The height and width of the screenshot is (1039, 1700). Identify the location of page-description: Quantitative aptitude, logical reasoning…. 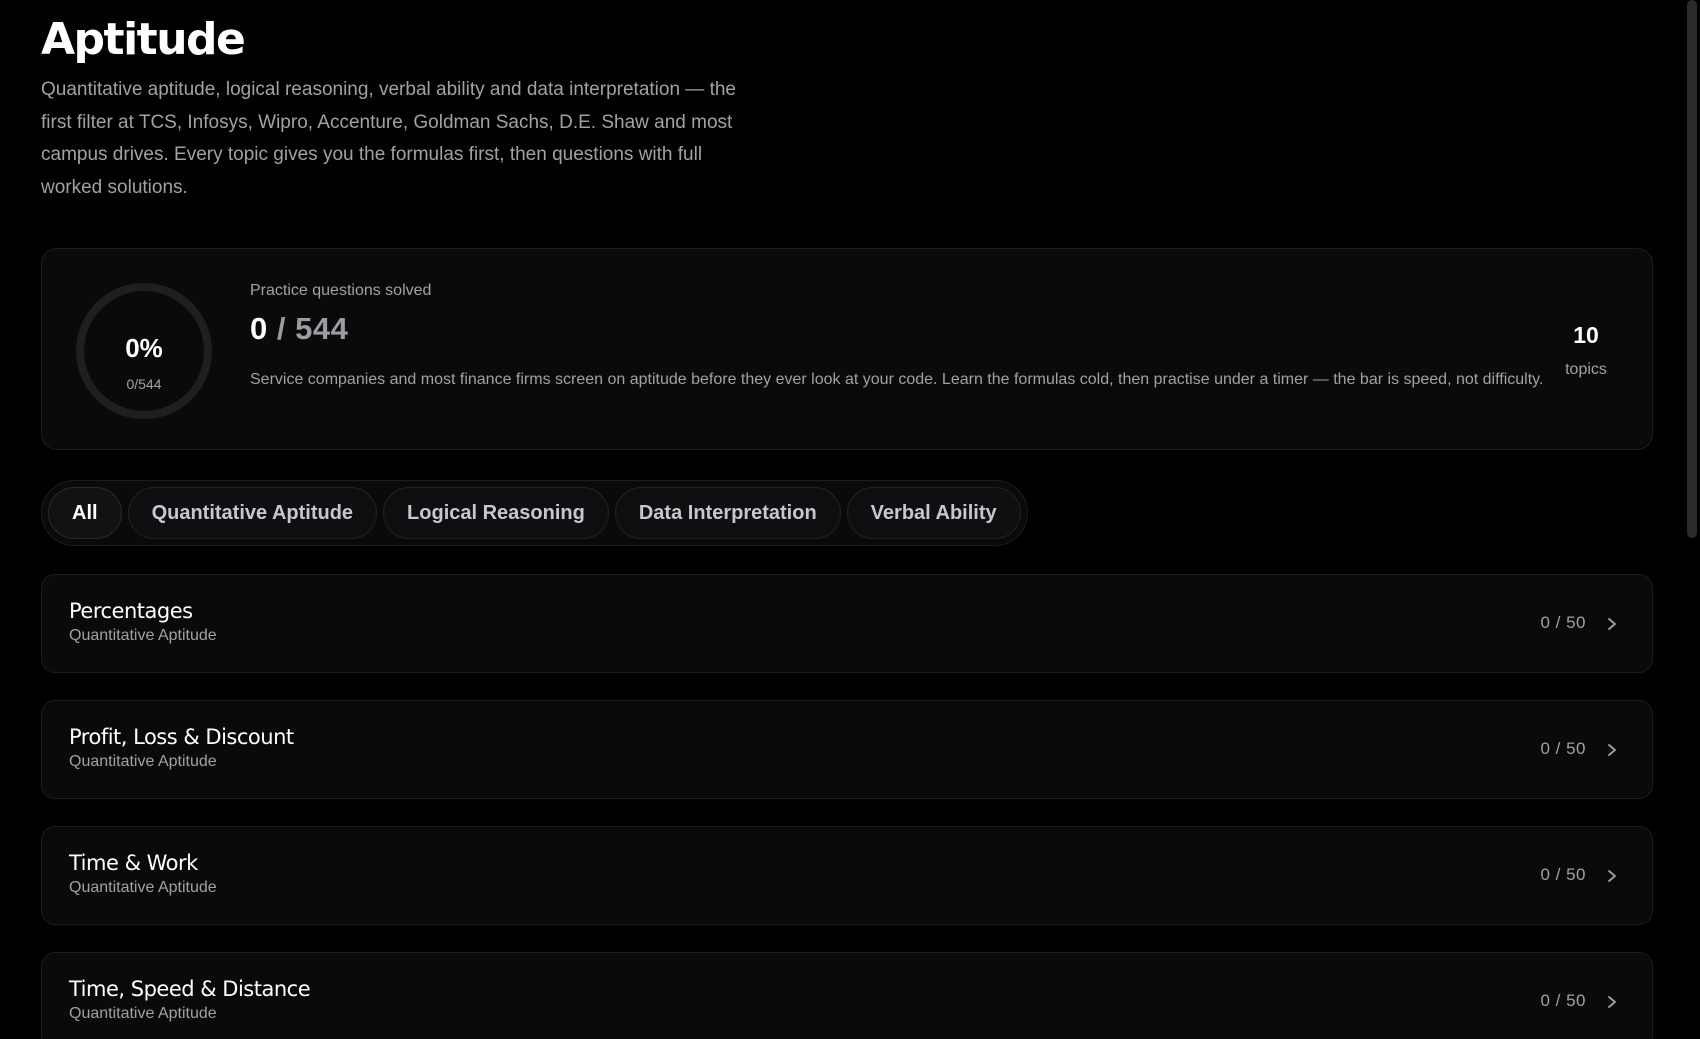
(388, 138).